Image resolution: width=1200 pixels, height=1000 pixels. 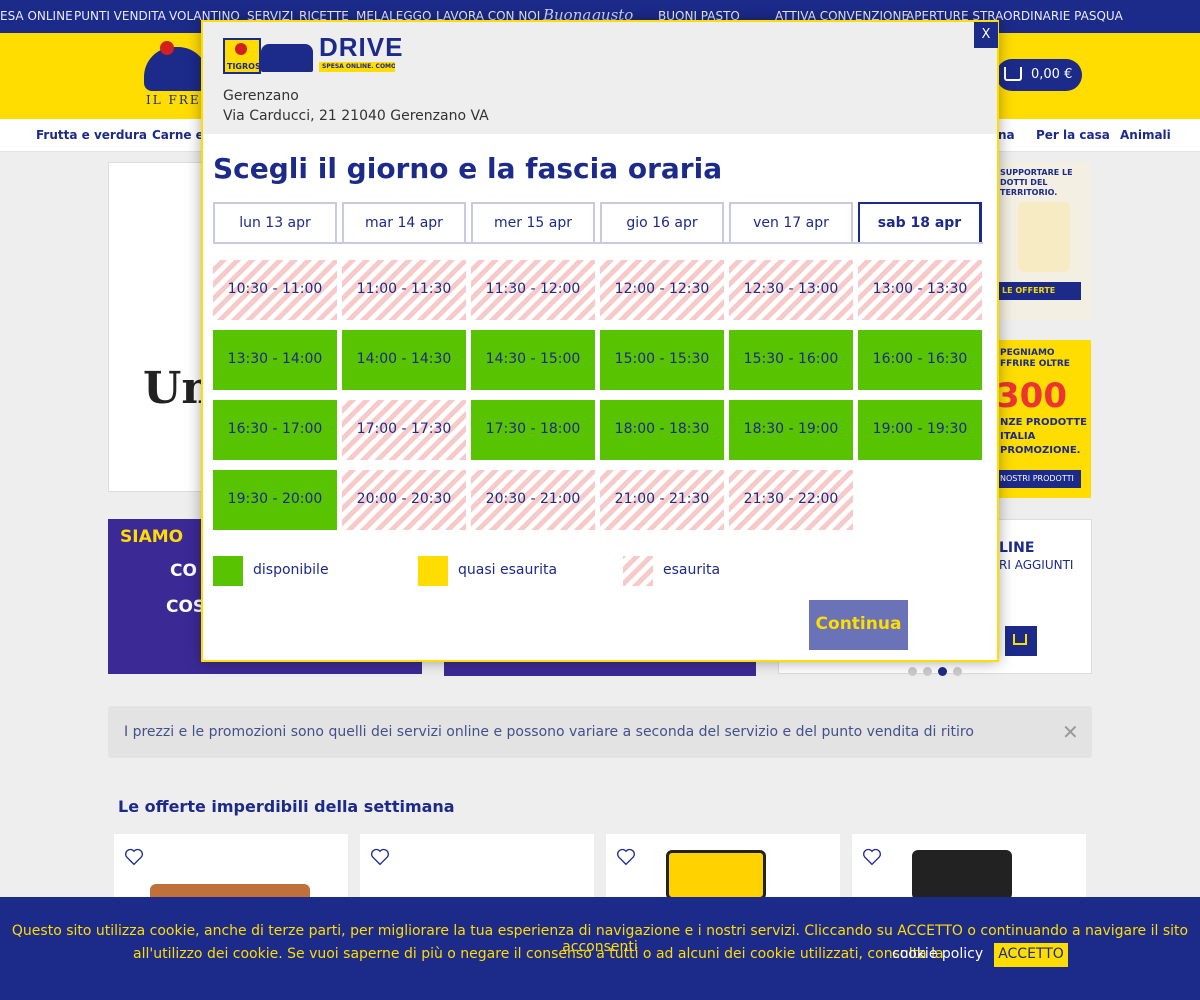 I want to click on time-slot: 12:00 - 12:30, so click(x=662, y=290).